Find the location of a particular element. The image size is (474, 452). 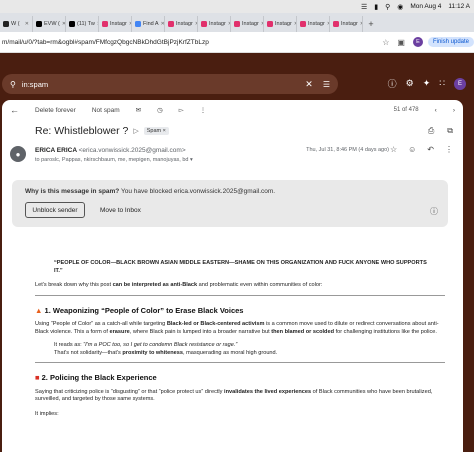

battery-icon: ▮ is located at coordinates (376, 7).